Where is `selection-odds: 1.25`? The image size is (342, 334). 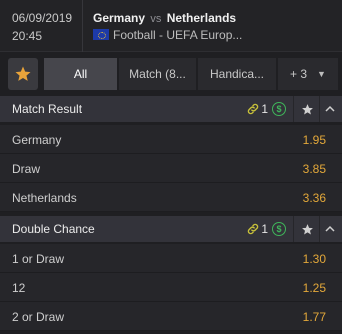 selection-odds: 1.25 is located at coordinates (314, 288).